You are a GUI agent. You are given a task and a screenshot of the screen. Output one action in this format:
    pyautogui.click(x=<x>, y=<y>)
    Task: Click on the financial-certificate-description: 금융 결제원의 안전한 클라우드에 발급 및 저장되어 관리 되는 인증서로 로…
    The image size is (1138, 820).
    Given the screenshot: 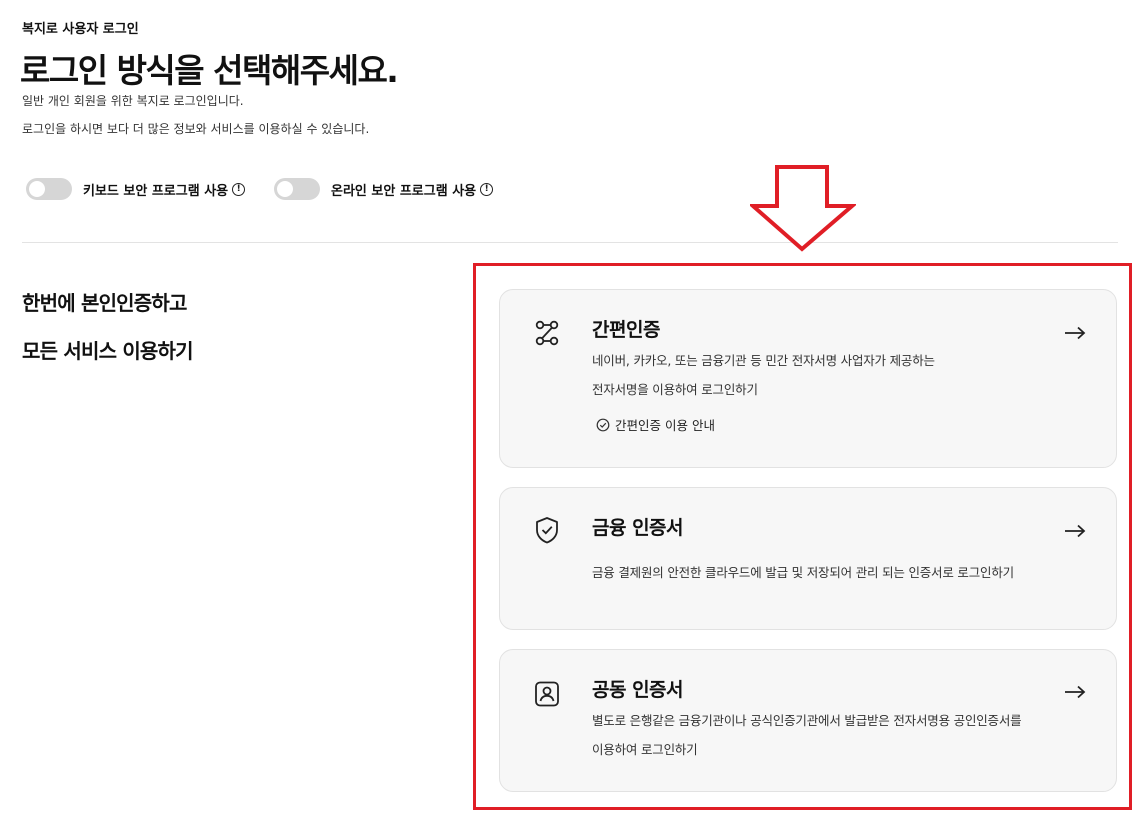 What is the action you would take?
    pyautogui.click(x=842, y=572)
    